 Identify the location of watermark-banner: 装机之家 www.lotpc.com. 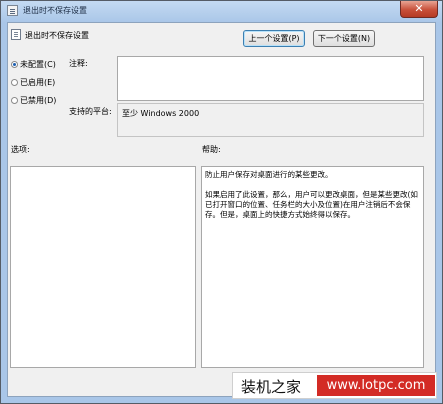
(334, 385).